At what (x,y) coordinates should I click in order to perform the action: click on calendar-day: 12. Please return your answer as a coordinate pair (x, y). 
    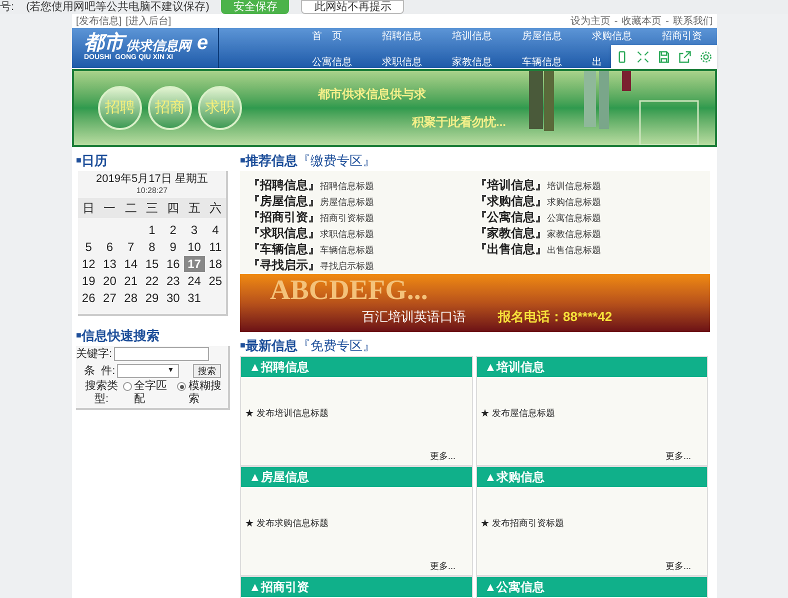
    Looking at the image, I should click on (89, 264).